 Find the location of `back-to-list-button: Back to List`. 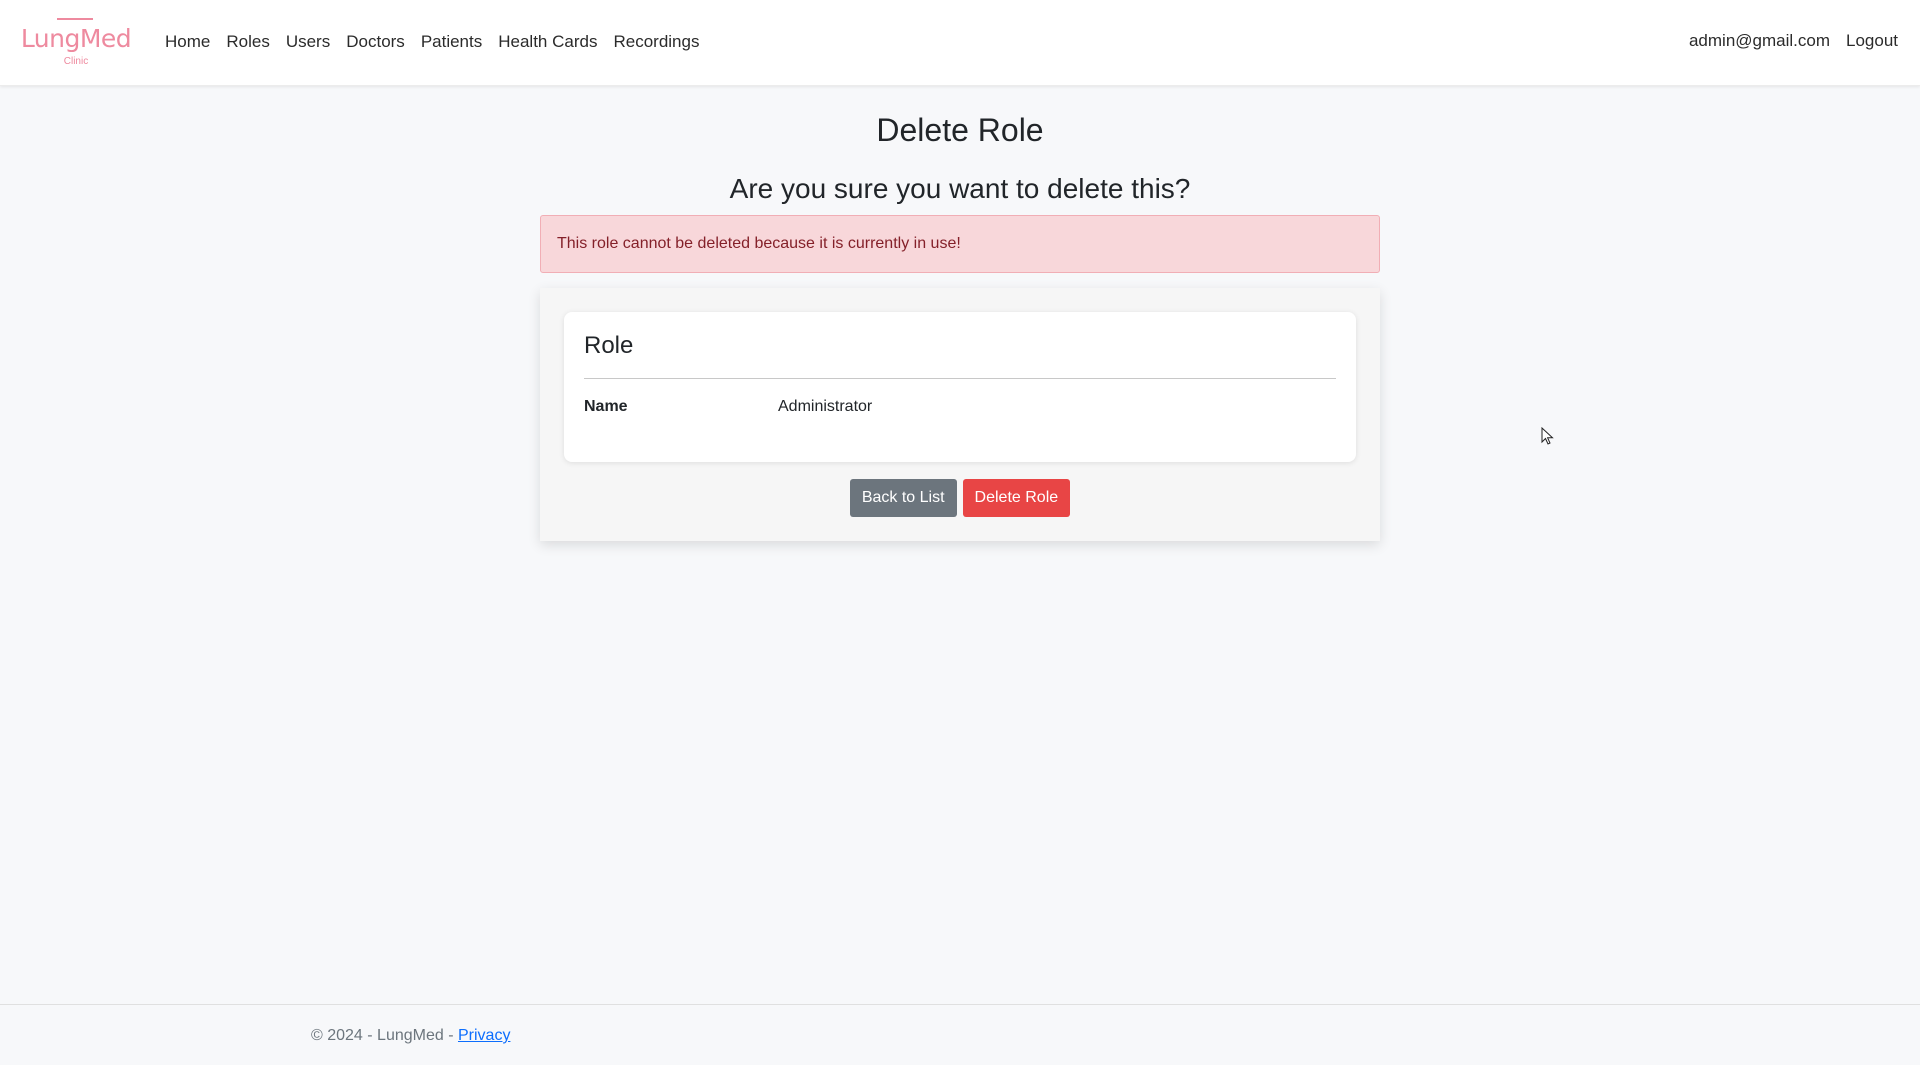

back-to-list-button: Back to List is located at coordinates (903, 498).